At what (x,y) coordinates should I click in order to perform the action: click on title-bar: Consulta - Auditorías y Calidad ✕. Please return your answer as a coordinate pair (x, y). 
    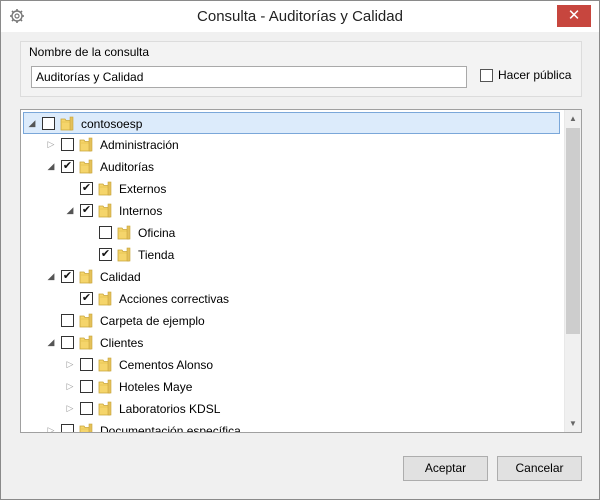
    Looking at the image, I should click on (300, 16).